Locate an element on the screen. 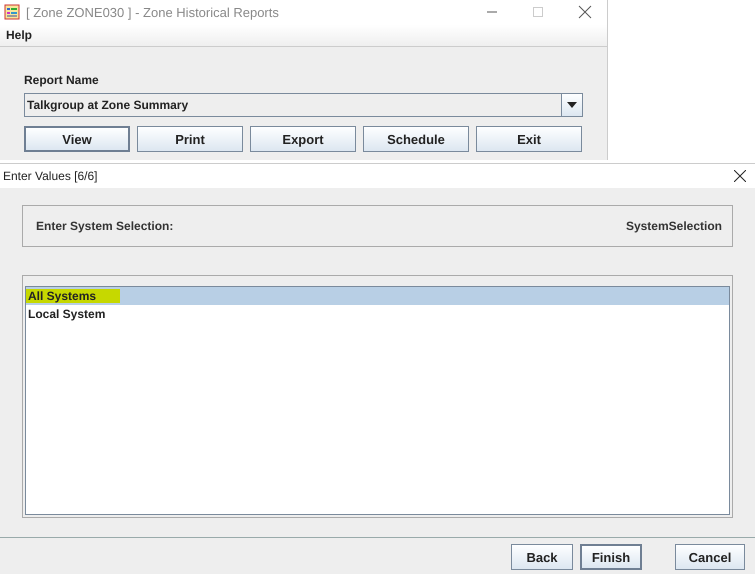 The image size is (755, 574). action-button: Export is located at coordinates (303, 139).